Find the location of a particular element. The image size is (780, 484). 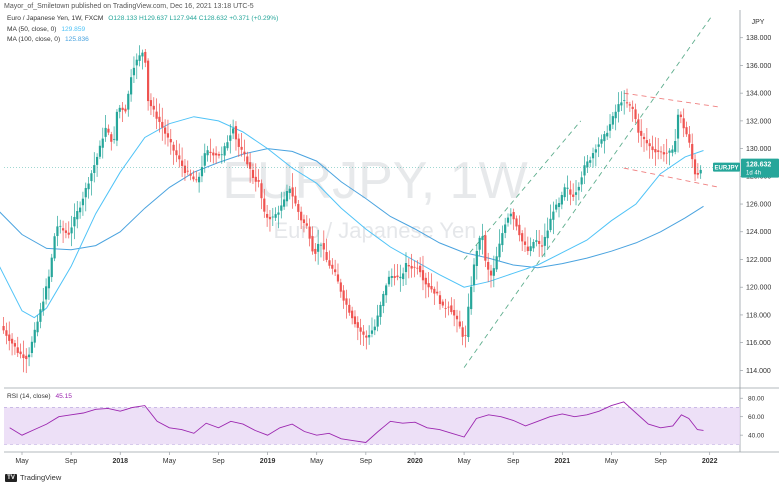

x-tick-label: 2019 is located at coordinates (268, 461).